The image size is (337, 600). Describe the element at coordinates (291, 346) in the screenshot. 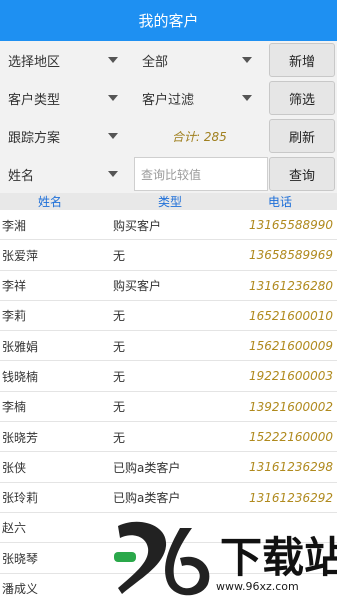

I see `cell-phone: 15621600009` at that location.